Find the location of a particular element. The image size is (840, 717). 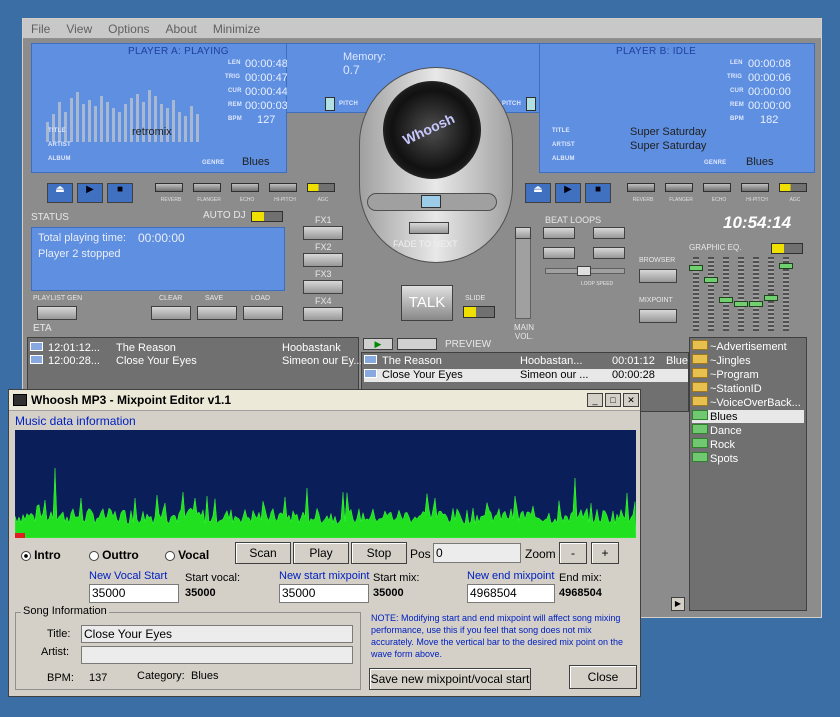

menu-about: About is located at coordinates (181, 29).